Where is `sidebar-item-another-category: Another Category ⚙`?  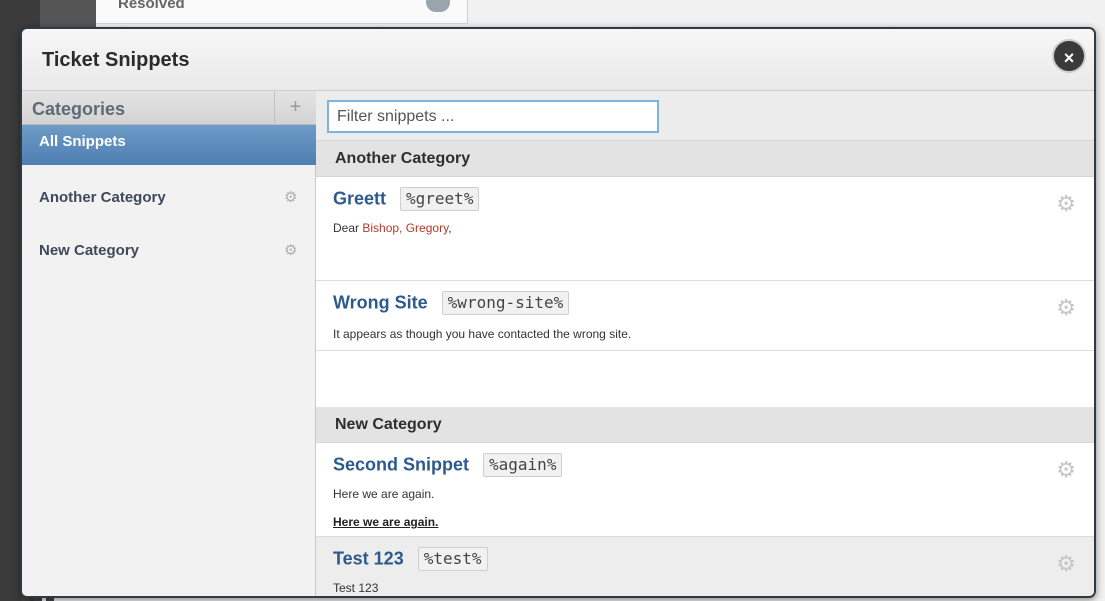 sidebar-item-another-category: Another Category ⚙ is located at coordinates (169, 199).